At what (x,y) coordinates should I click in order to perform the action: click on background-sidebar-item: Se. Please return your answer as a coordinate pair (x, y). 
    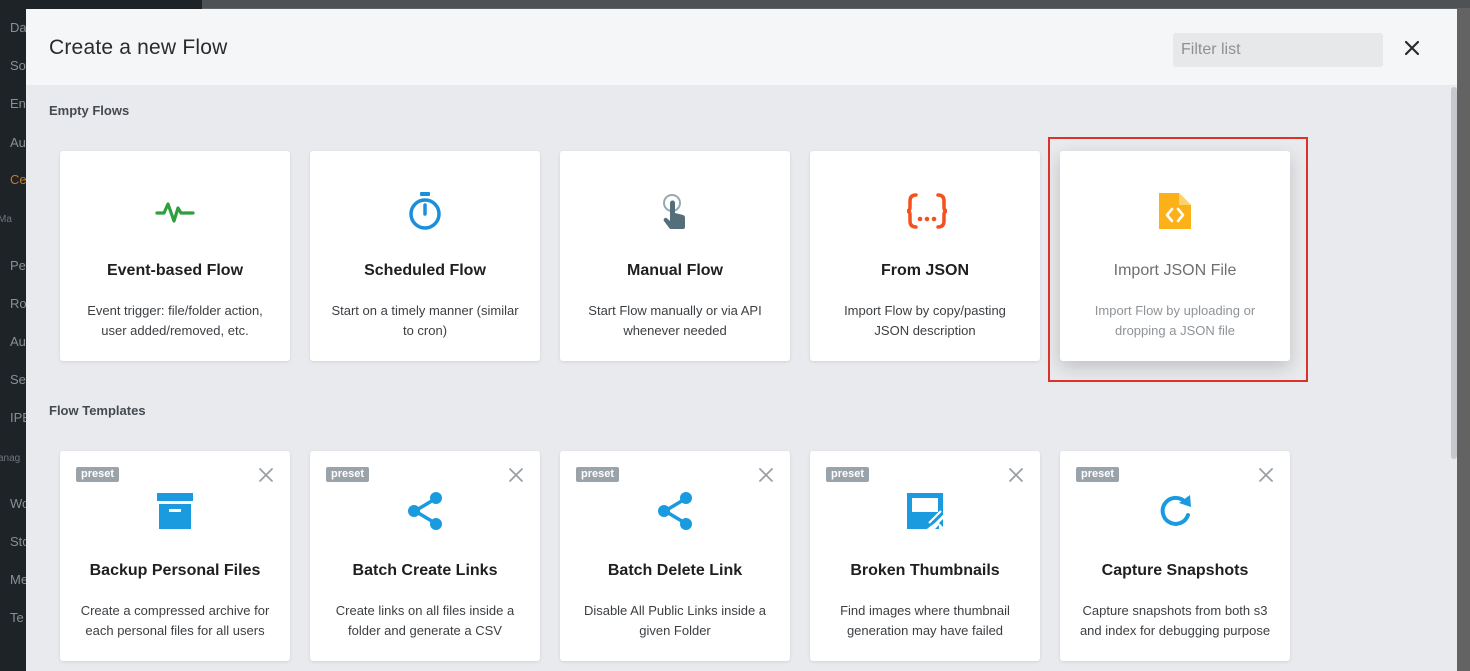
    Looking at the image, I should click on (18, 379).